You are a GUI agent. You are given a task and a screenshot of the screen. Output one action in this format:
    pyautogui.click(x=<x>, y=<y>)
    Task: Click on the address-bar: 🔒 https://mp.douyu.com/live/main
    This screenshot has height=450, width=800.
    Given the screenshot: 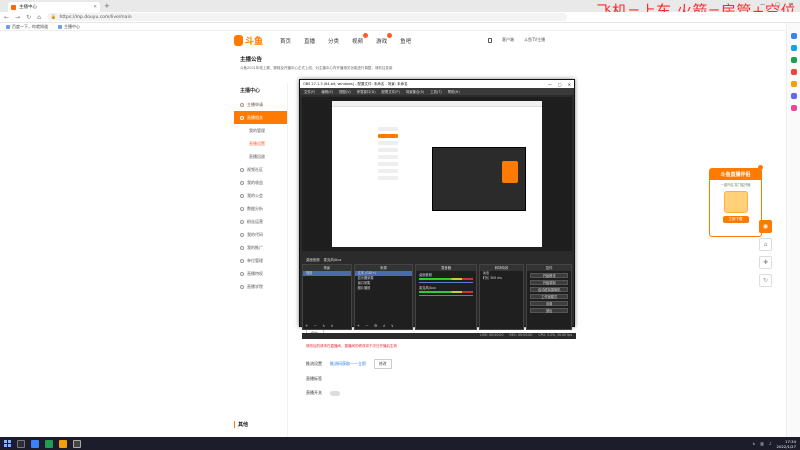 What is the action you would take?
    pyautogui.click(x=306, y=17)
    